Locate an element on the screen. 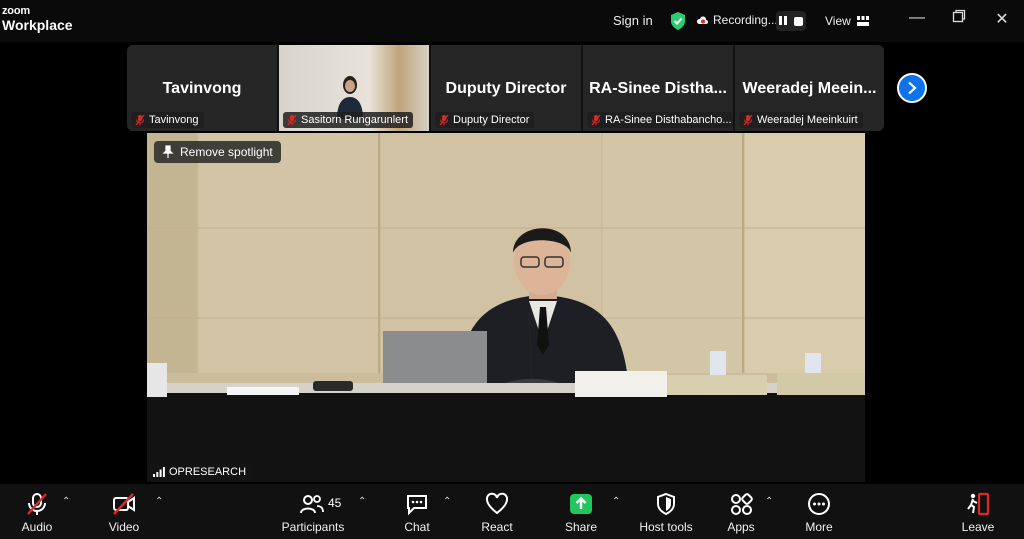  participants-options-chevron-icon: ⌃ is located at coordinates (362, 501).